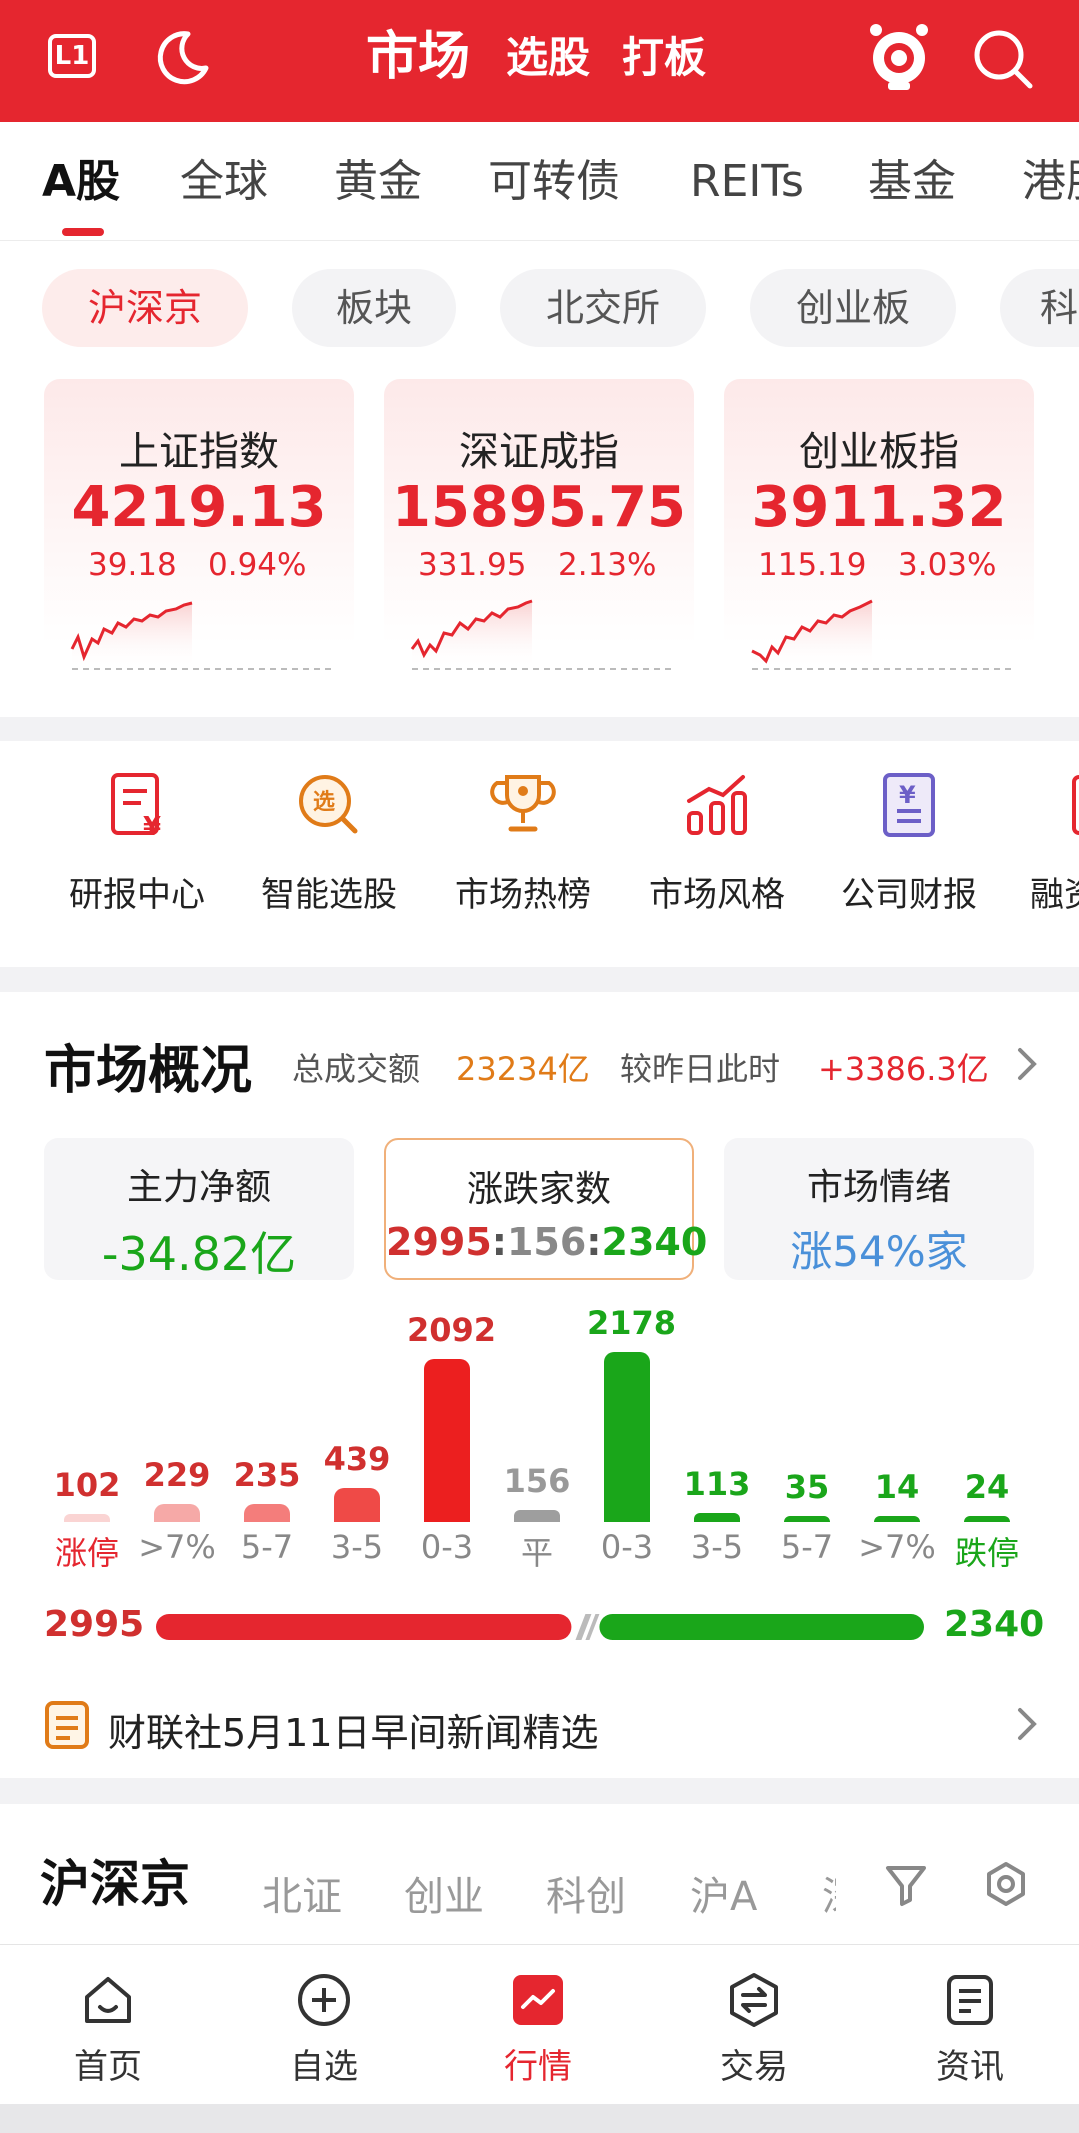  I want to click on sub-chips: 沪深京 板块 北交所 创业板 科, so click(539, 306).